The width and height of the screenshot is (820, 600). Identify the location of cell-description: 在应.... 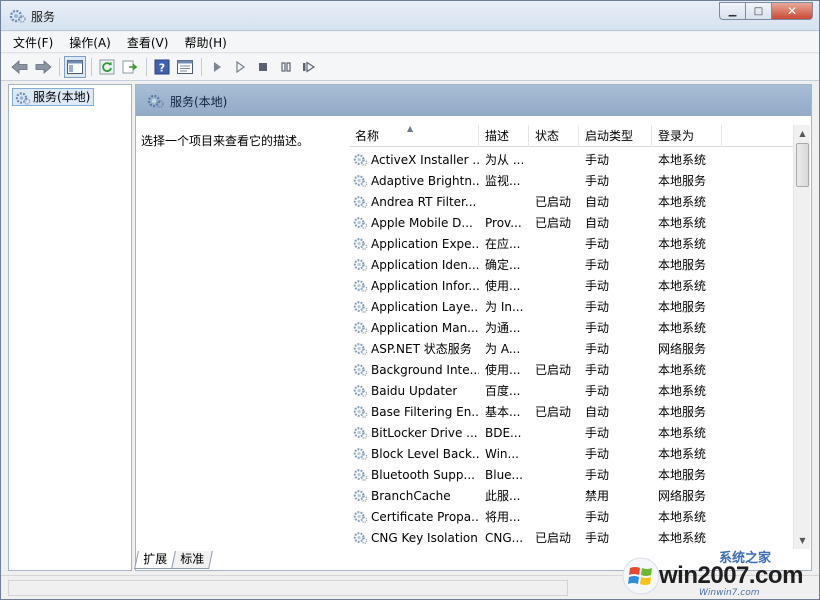
(503, 244).